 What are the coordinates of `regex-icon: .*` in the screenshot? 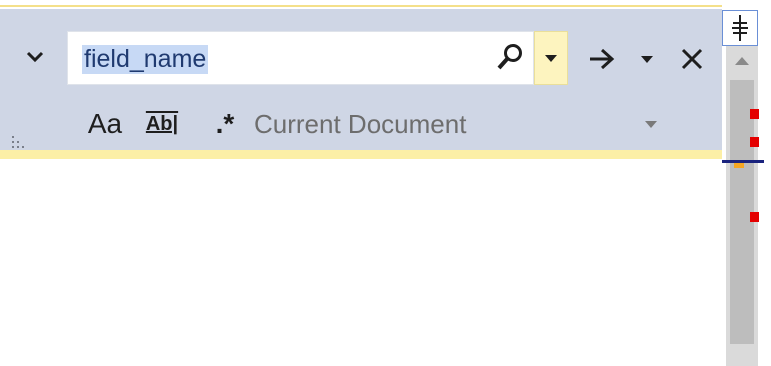 It's located at (225, 123).